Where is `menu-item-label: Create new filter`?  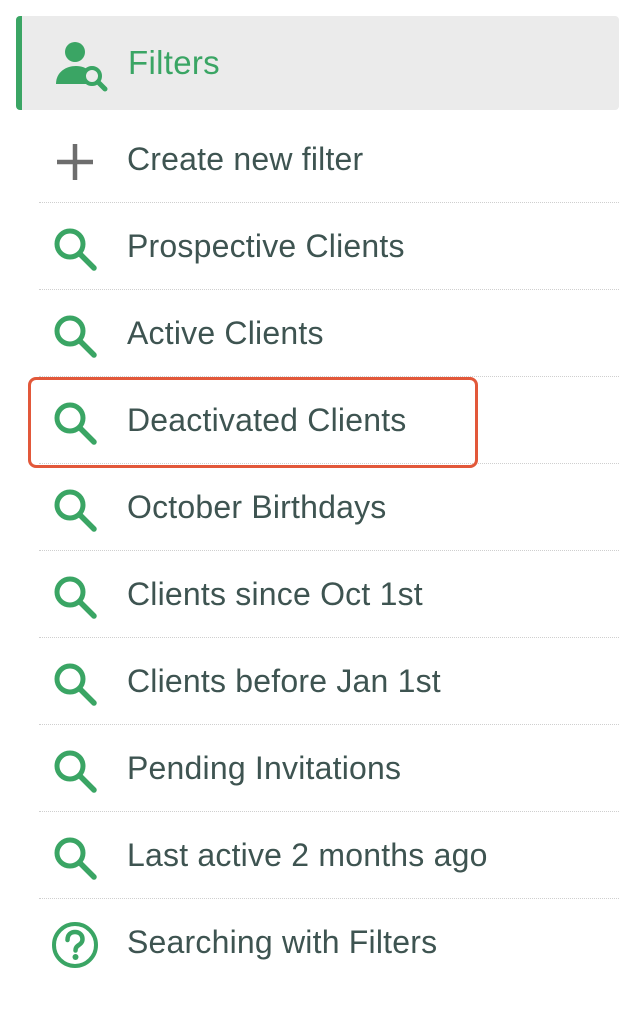
menu-item-label: Create new filter is located at coordinates (245, 159).